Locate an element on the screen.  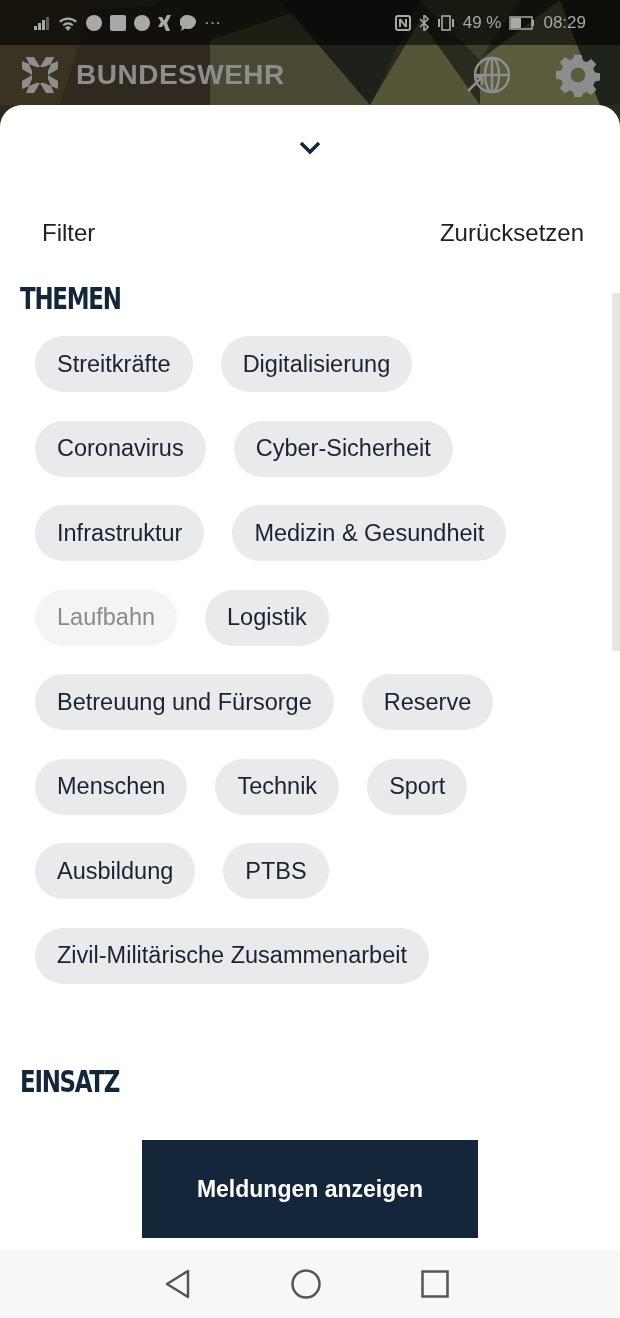
topic-chip: Menschen is located at coordinates (111, 786).